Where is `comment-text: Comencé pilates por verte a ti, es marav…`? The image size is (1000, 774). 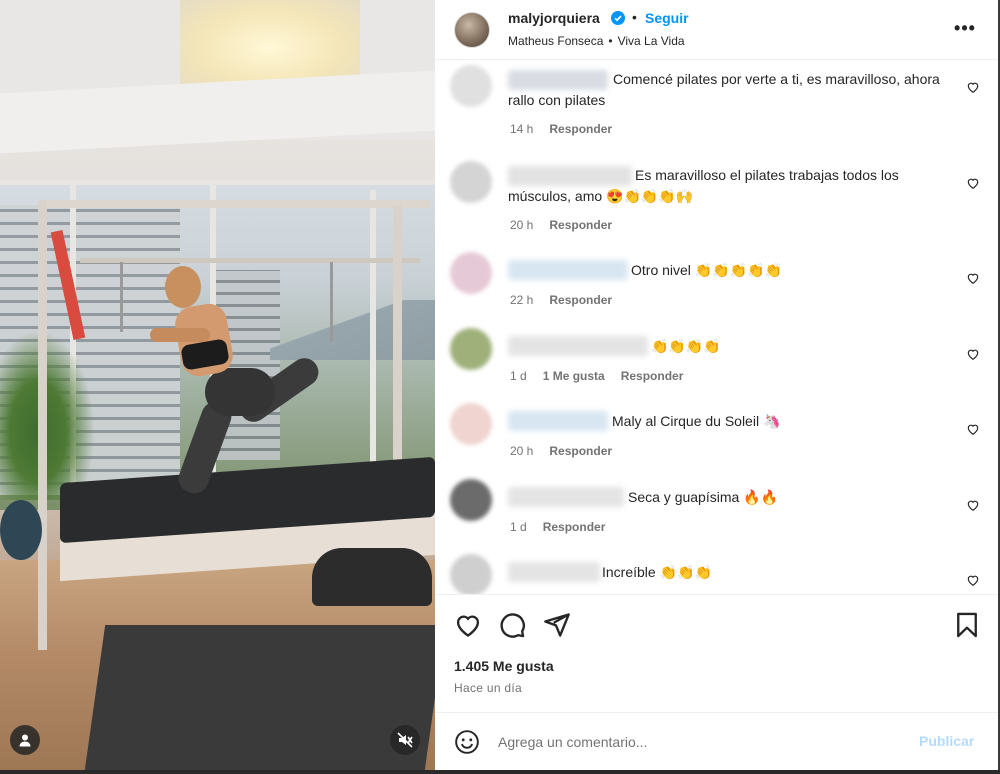
comment-text: Comencé pilates por verte a ti, es marav… is located at coordinates (724, 89).